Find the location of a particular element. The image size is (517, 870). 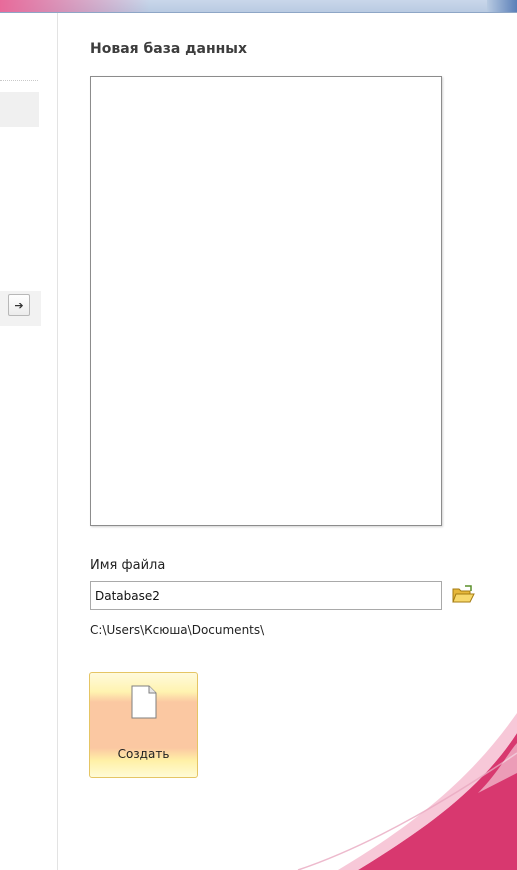

title-strip-accent is located at coordinates (75, 6).